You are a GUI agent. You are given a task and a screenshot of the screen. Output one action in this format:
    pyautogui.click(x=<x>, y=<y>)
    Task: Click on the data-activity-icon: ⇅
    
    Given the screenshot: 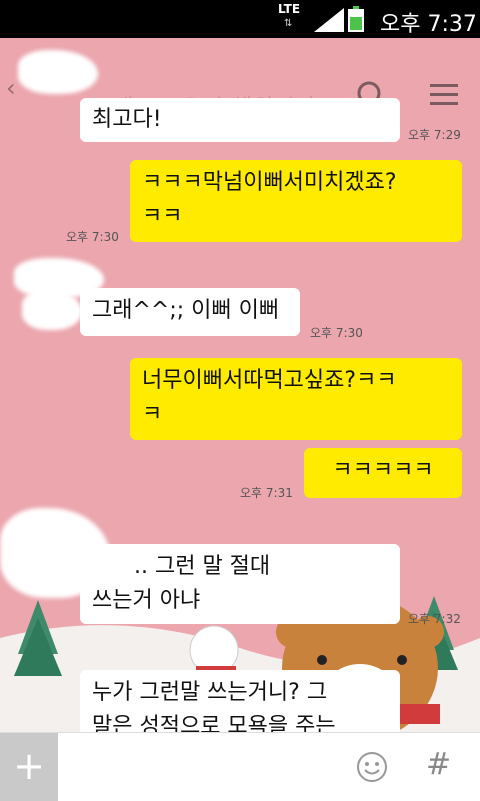 What is the action you would take?
    pyautogui.click(x=288, y=23)
    